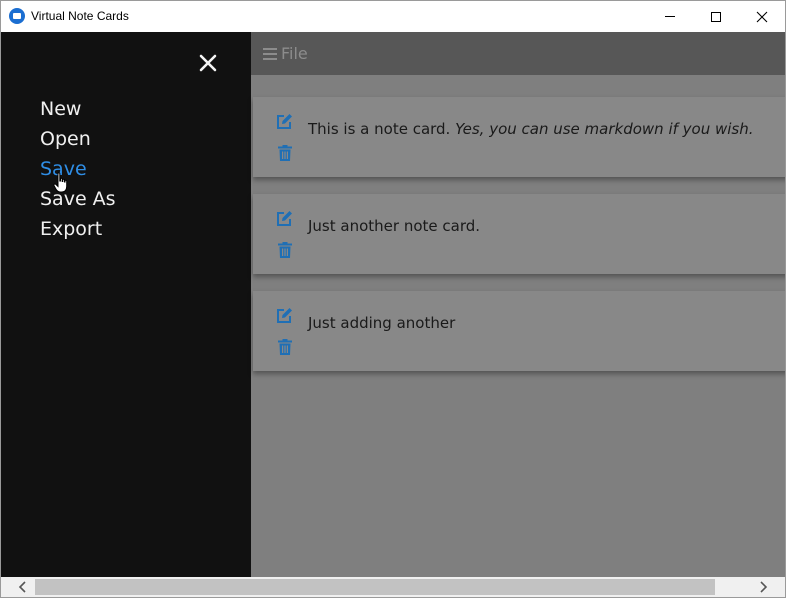 The height and width of the screenshot is (598, 786). What do you see at coordinates (375, 587) in the screenshot?
I see `scrollbar-thumb` at bounding box center [375, 587].